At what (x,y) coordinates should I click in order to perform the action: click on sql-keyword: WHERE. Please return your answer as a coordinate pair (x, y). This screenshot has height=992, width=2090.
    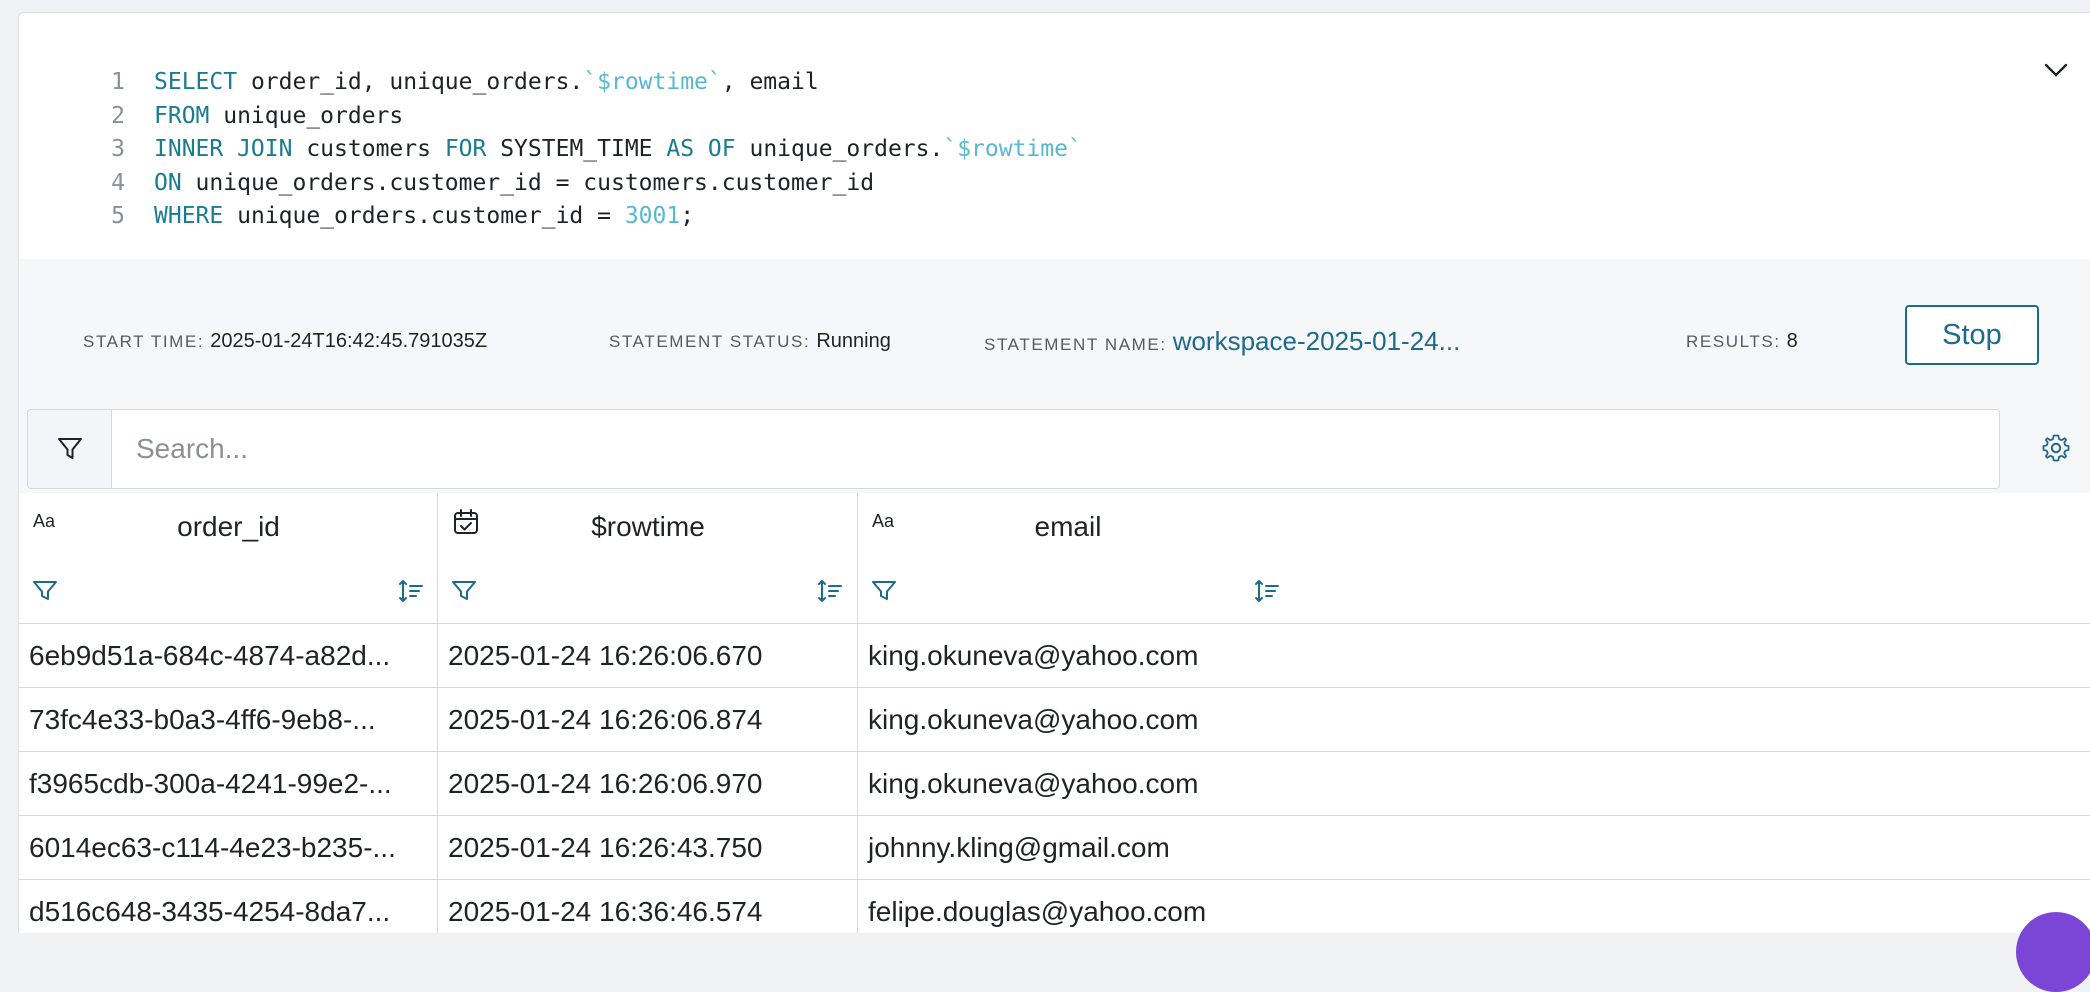
    Looking at the image, I should click on (189, 216).